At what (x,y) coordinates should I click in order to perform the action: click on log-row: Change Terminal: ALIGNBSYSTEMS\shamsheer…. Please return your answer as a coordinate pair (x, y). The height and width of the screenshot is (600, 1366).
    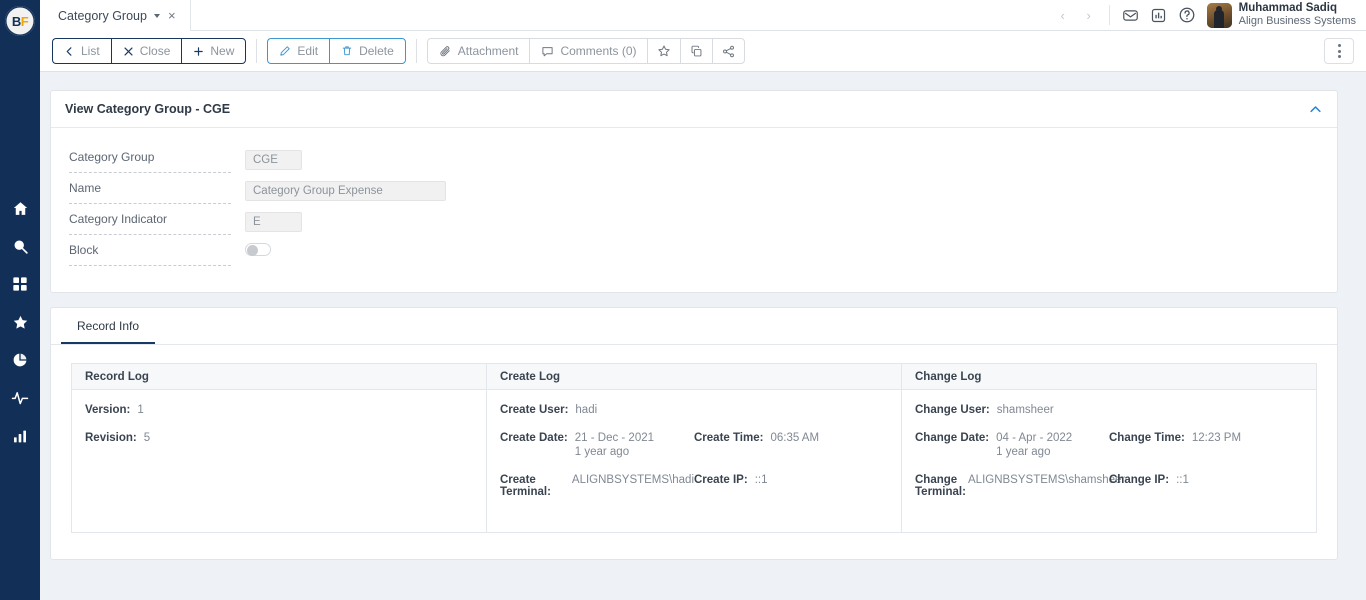
    Looking at the image, I should click on (1109, 486).